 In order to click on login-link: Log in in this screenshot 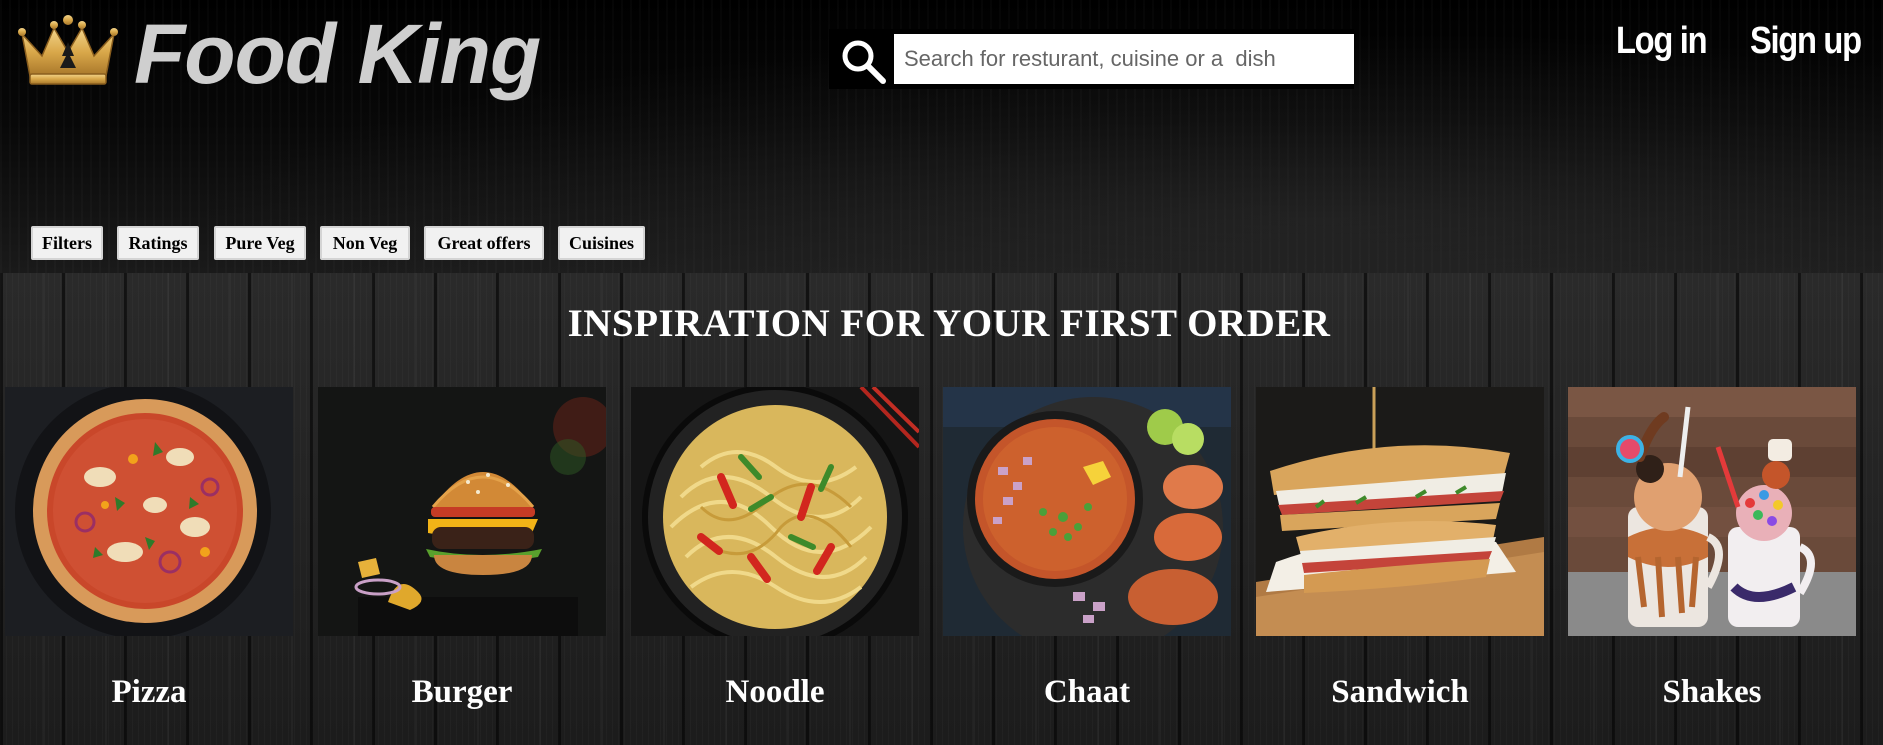, I will do `click(1662, 41)`.